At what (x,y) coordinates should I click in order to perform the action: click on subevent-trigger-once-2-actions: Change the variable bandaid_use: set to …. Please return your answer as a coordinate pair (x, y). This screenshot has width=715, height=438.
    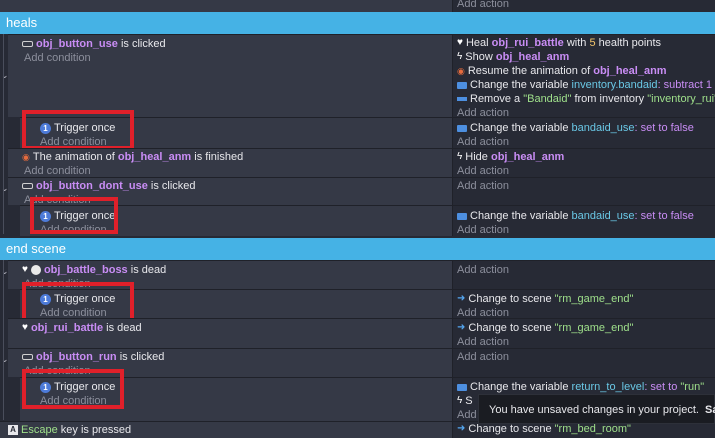
    Looking at the image, I should click on (583, 220).